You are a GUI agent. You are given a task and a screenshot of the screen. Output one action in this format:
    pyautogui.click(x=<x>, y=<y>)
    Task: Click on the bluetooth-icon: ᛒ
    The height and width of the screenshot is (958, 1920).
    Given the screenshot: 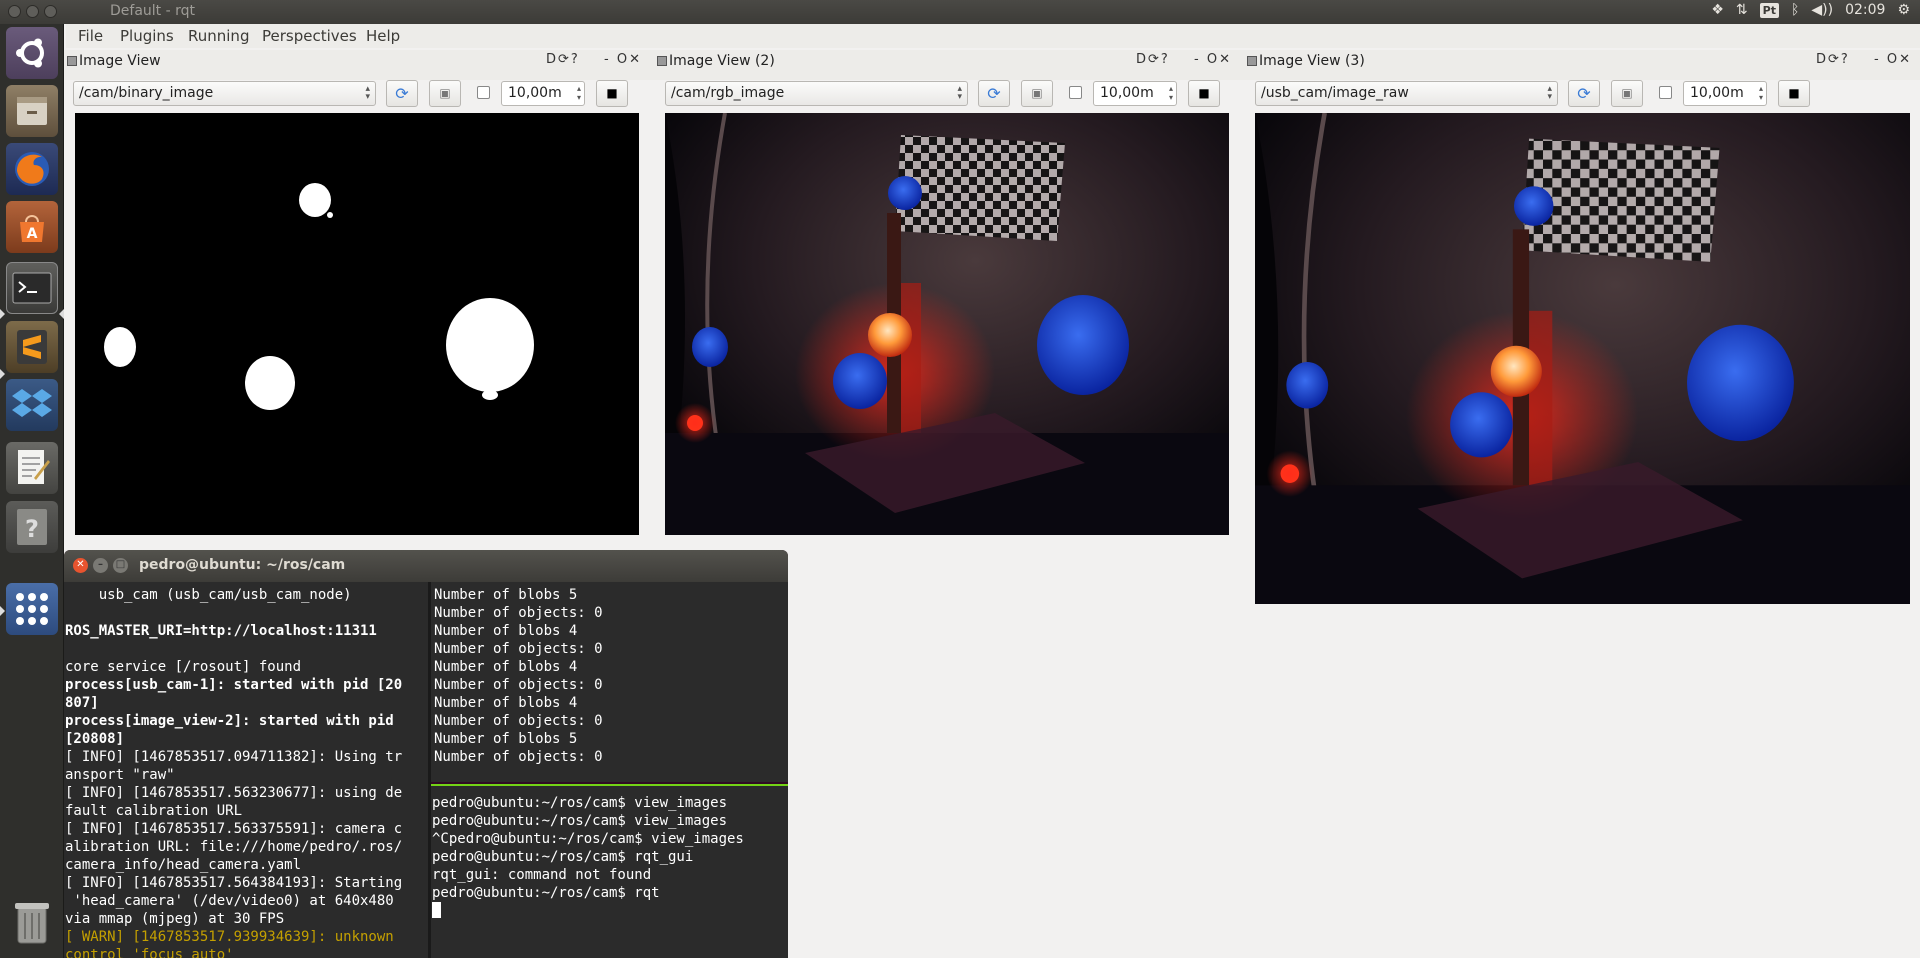 What is the action you would take?
    pyautogui.click(x=1795, y=10)
    